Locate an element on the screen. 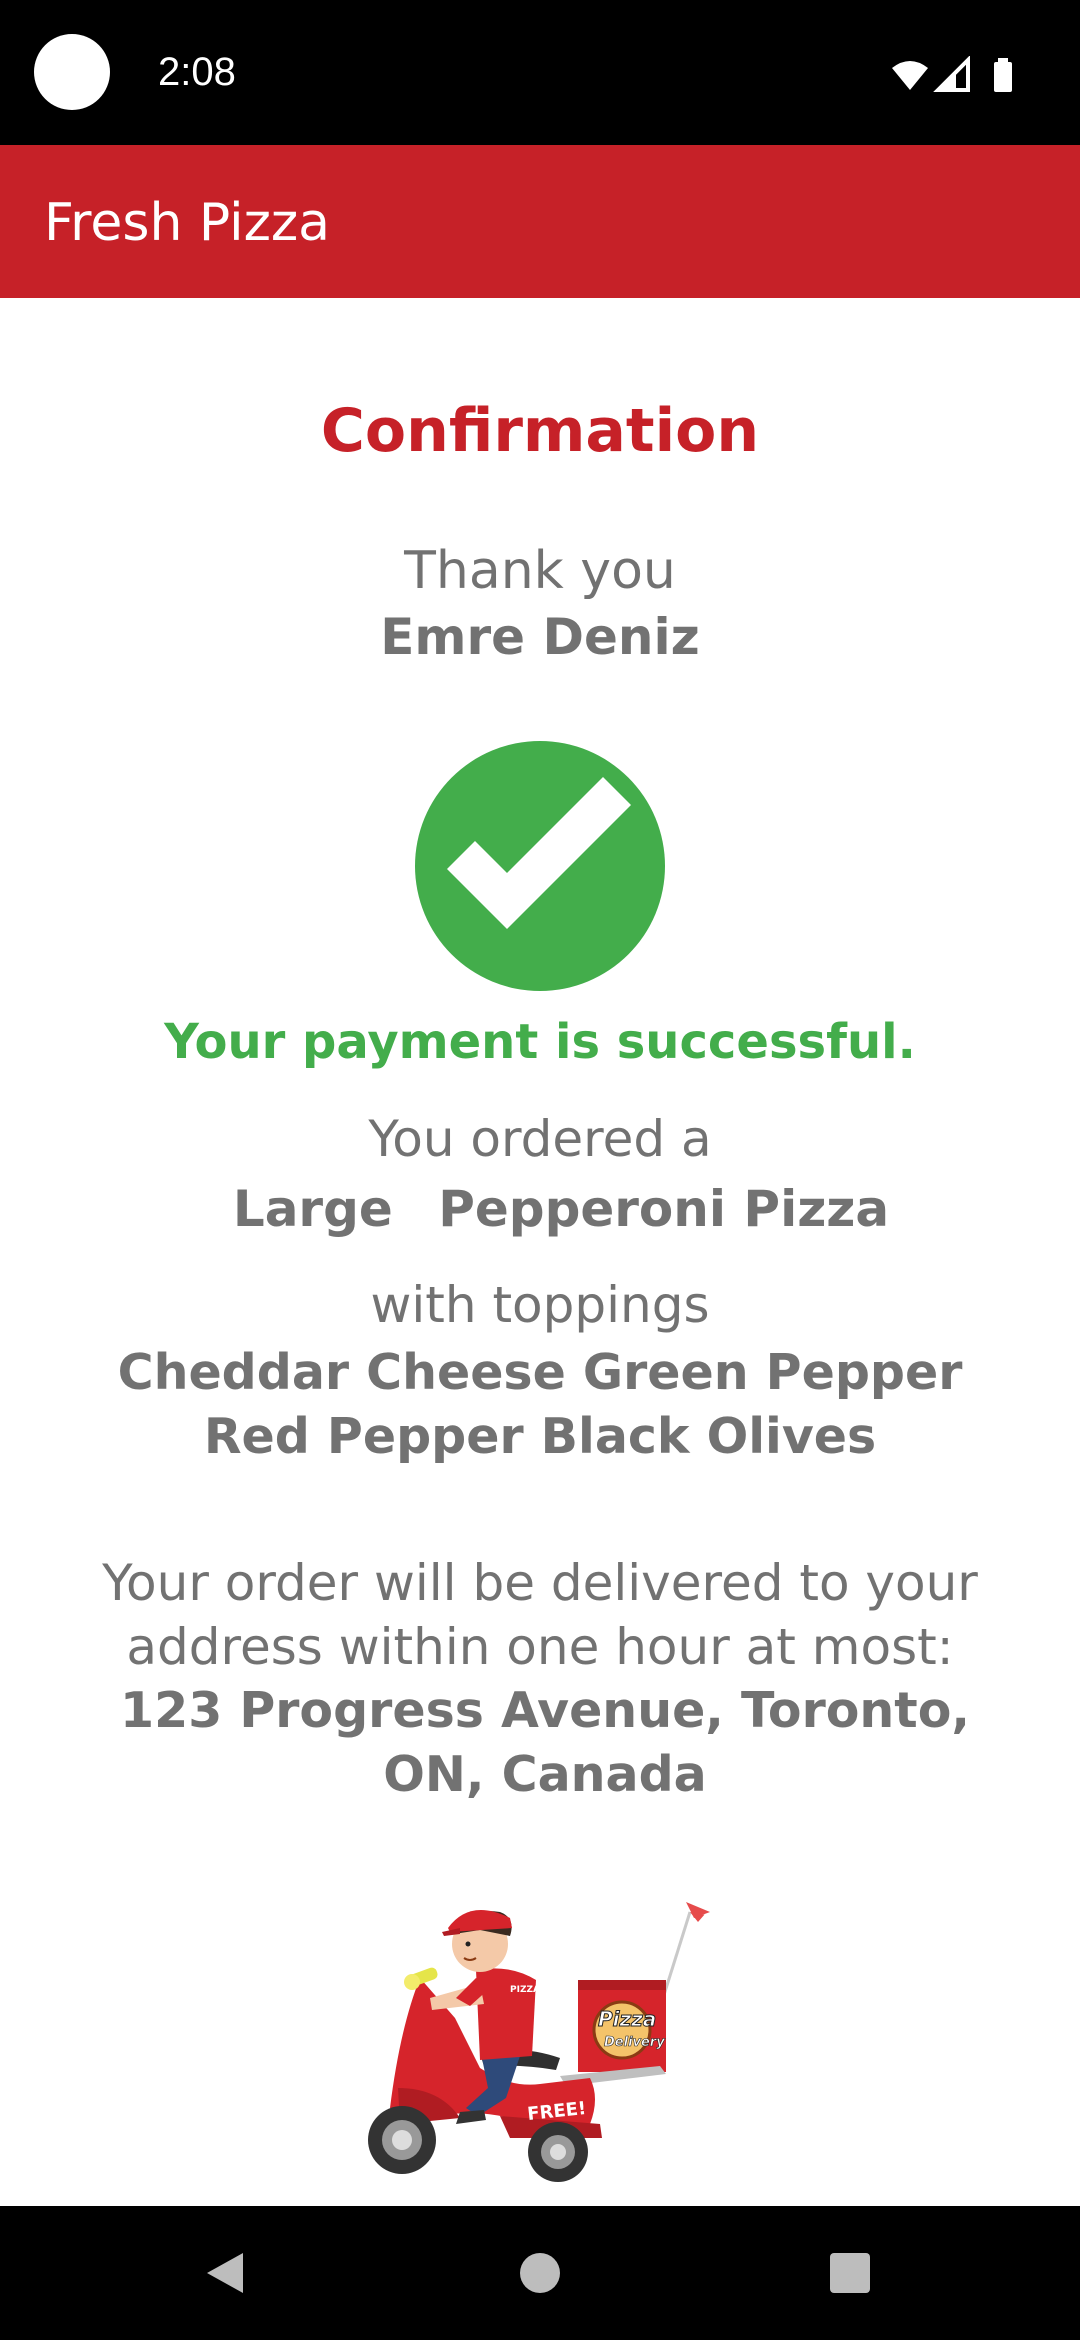  ordered-label: You ordered a is located at coordinates (540, 1139).